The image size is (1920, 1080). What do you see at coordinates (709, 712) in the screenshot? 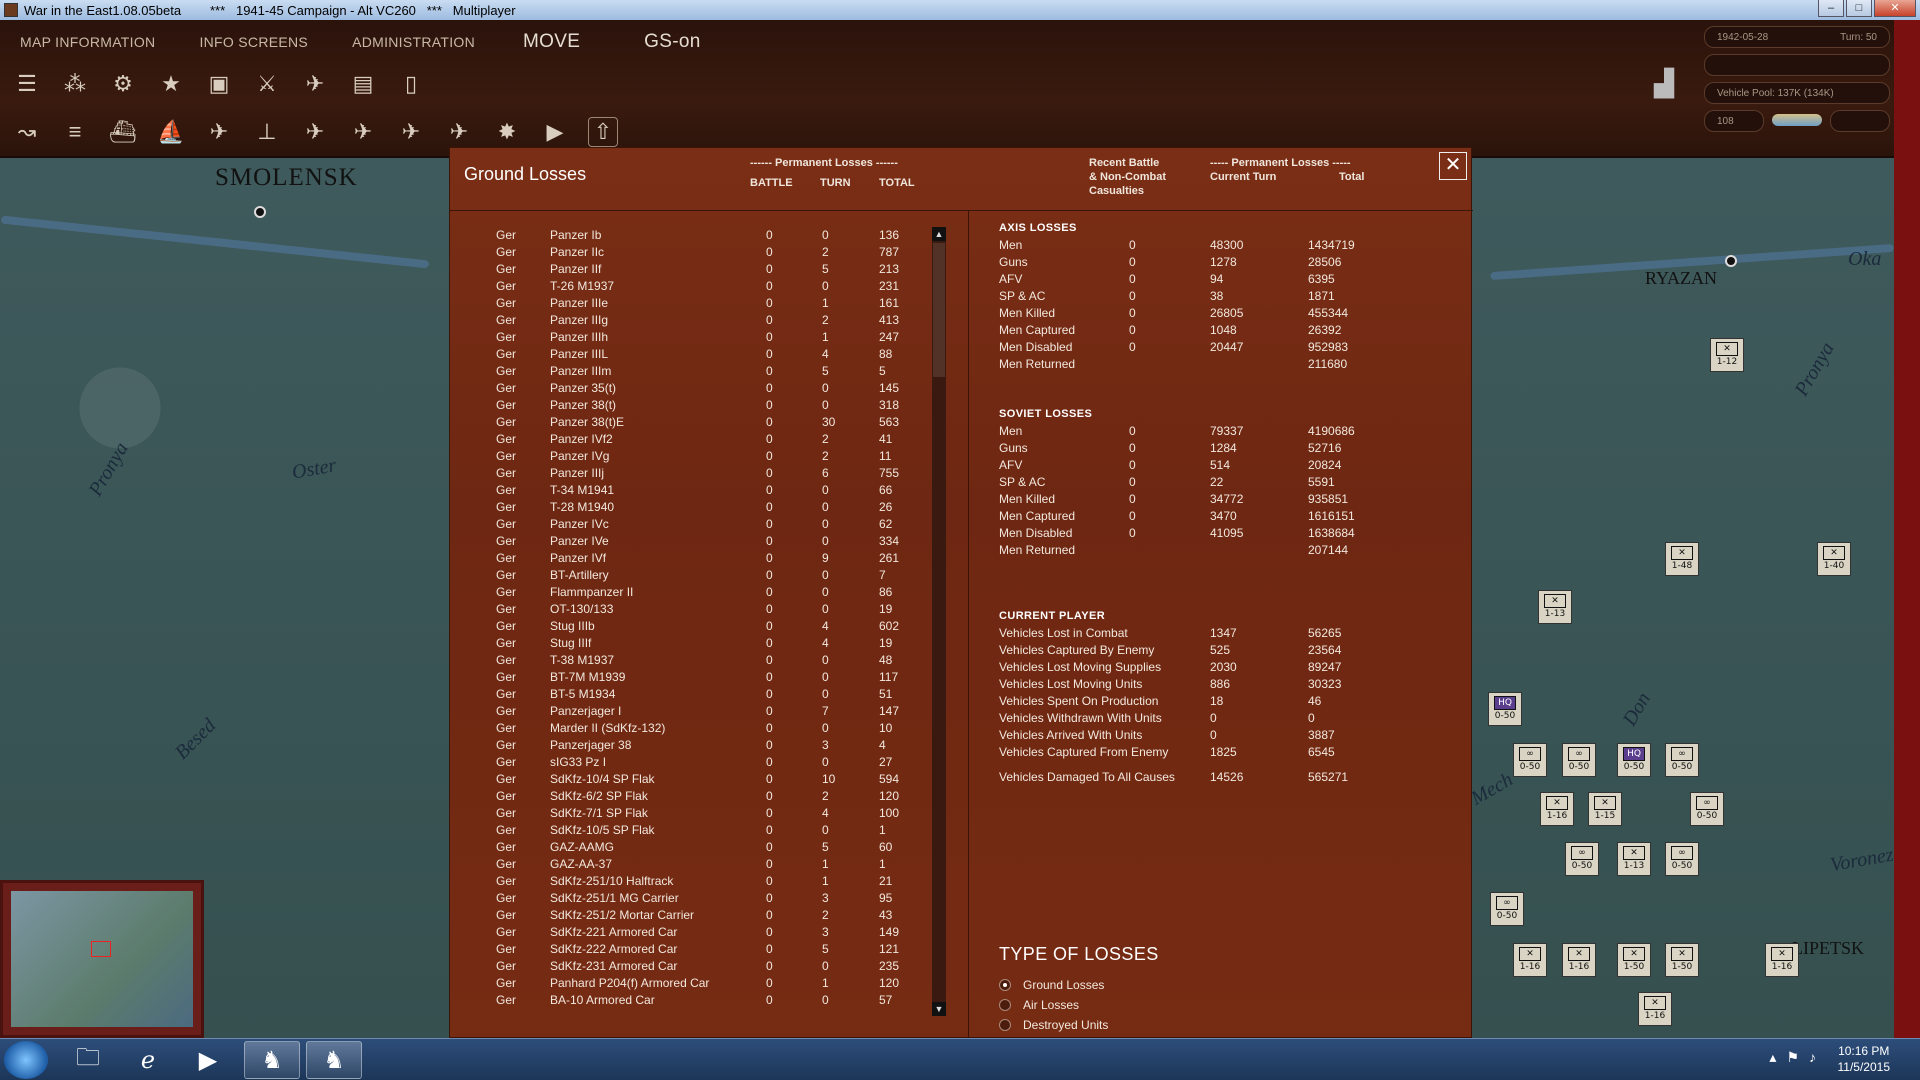
I see `loss-row: Ger Panzerjager I 0 7 147` at bounding box center [709, 712].